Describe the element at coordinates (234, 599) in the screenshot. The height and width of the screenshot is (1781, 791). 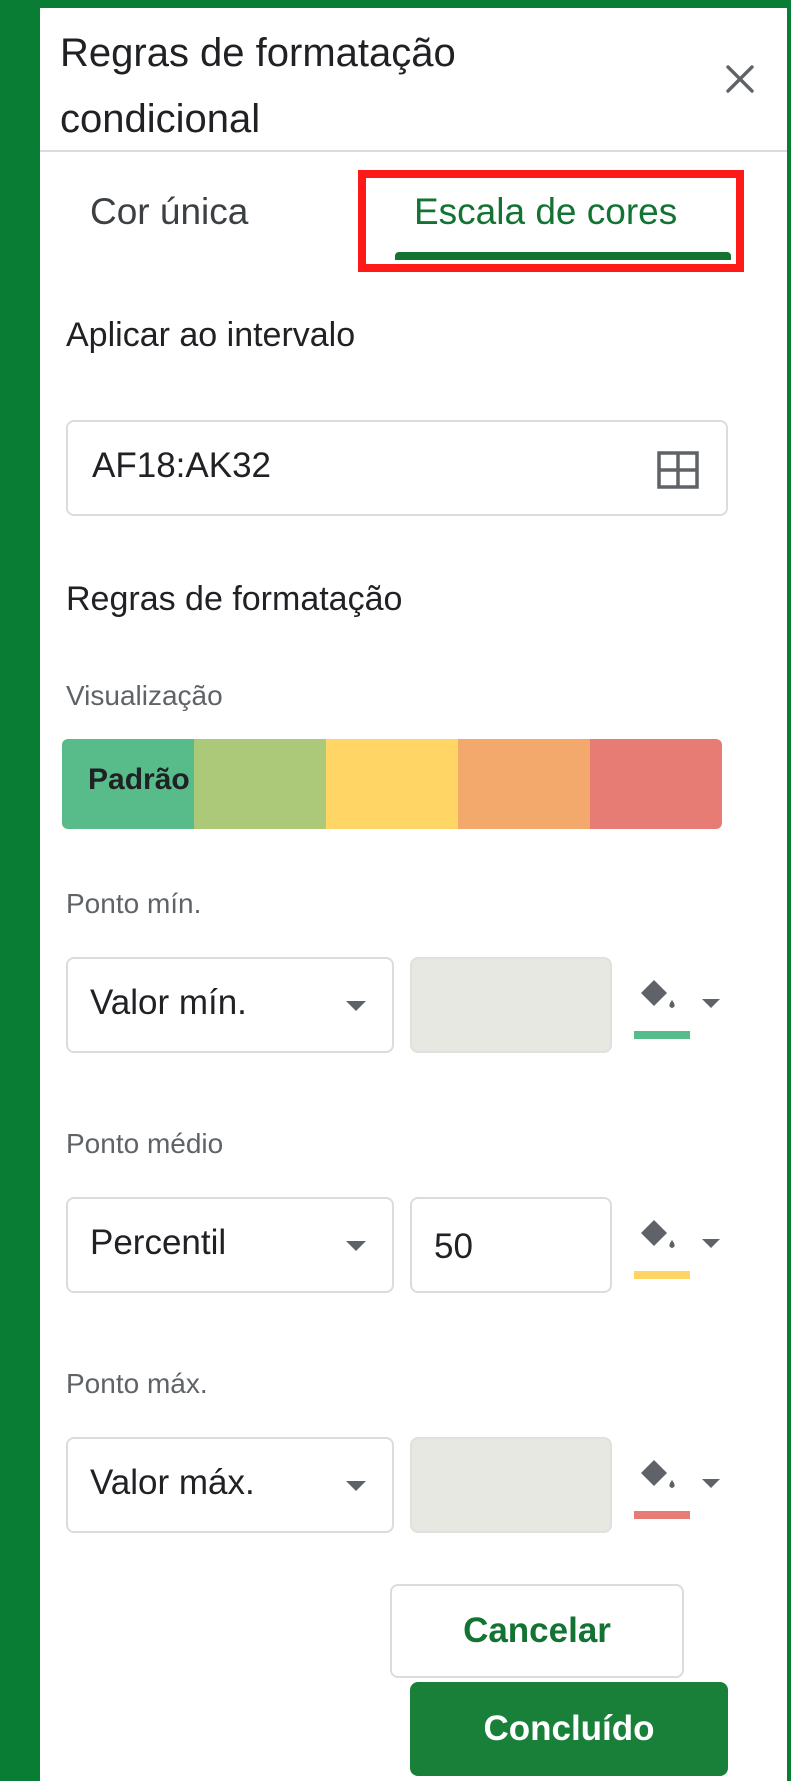
I see `formatting-rules-heading: Regras de formatação` at that location.